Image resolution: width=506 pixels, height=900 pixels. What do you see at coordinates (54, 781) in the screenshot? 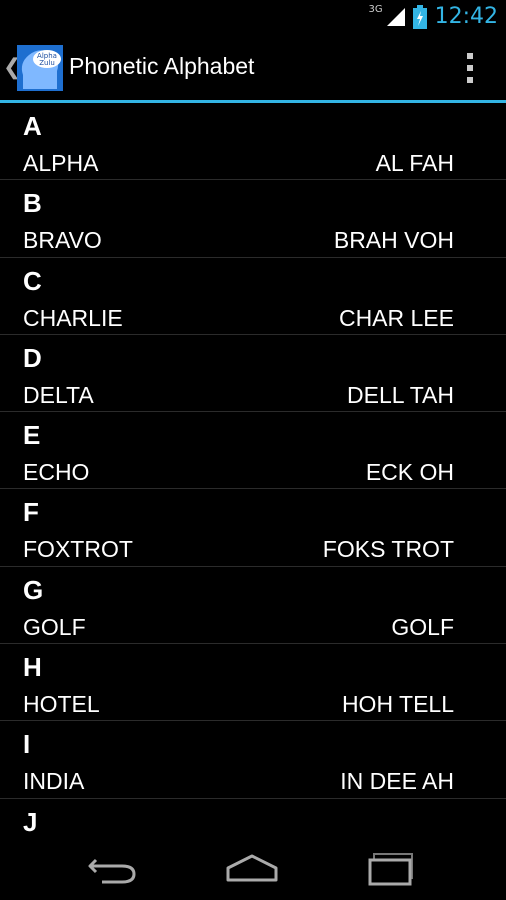
I see `item-word: INDIA` at bounding box center [54, 781].